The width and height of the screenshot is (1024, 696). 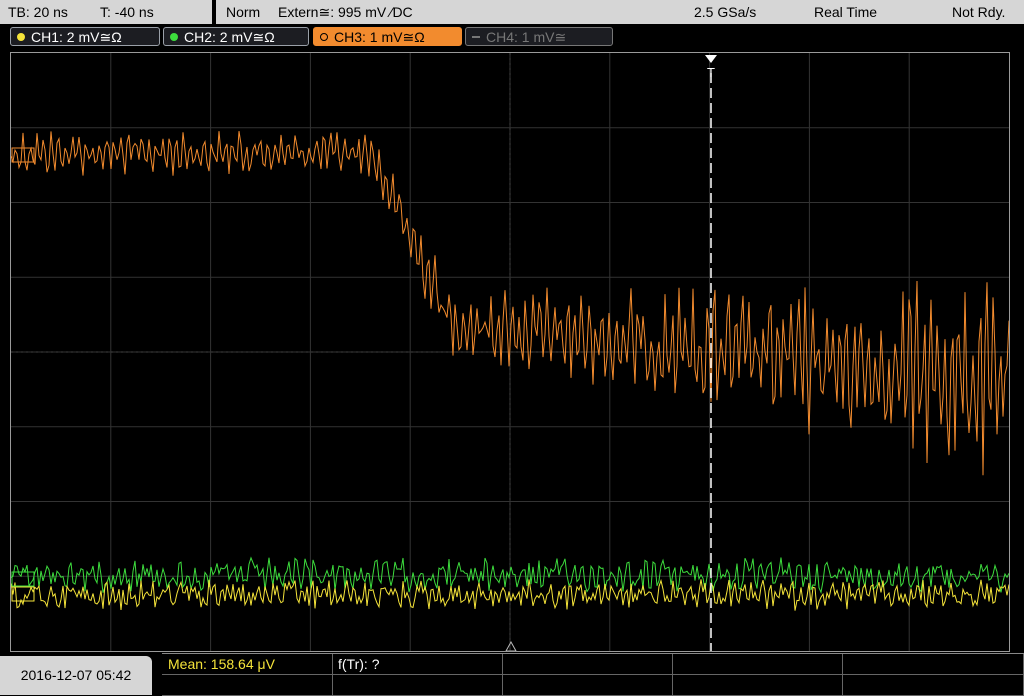 I want to click on trigger-time-readout: T: -40 ns, so click(x=127, y=12).